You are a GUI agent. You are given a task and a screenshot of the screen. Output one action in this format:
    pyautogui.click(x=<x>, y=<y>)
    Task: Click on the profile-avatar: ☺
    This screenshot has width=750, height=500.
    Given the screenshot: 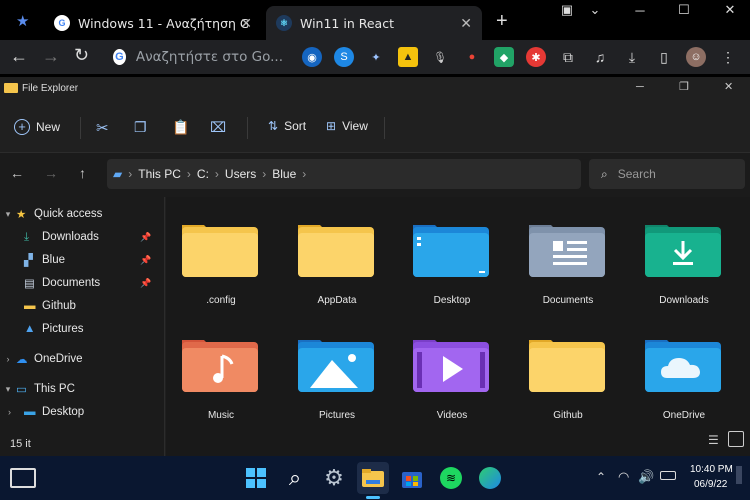 What is the action you would take?
    pyautogui.click(x=696, y=57)
    